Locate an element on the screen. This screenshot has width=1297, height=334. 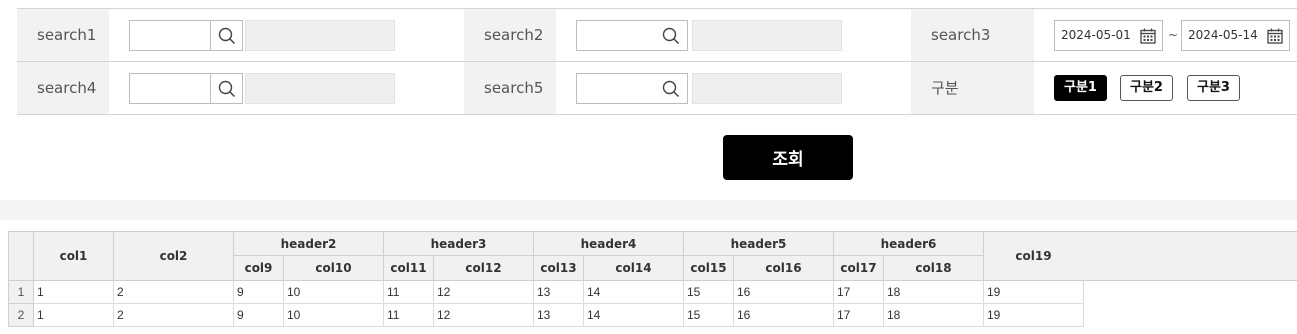
search4-label: search4 is located at coordinates (63, 88).